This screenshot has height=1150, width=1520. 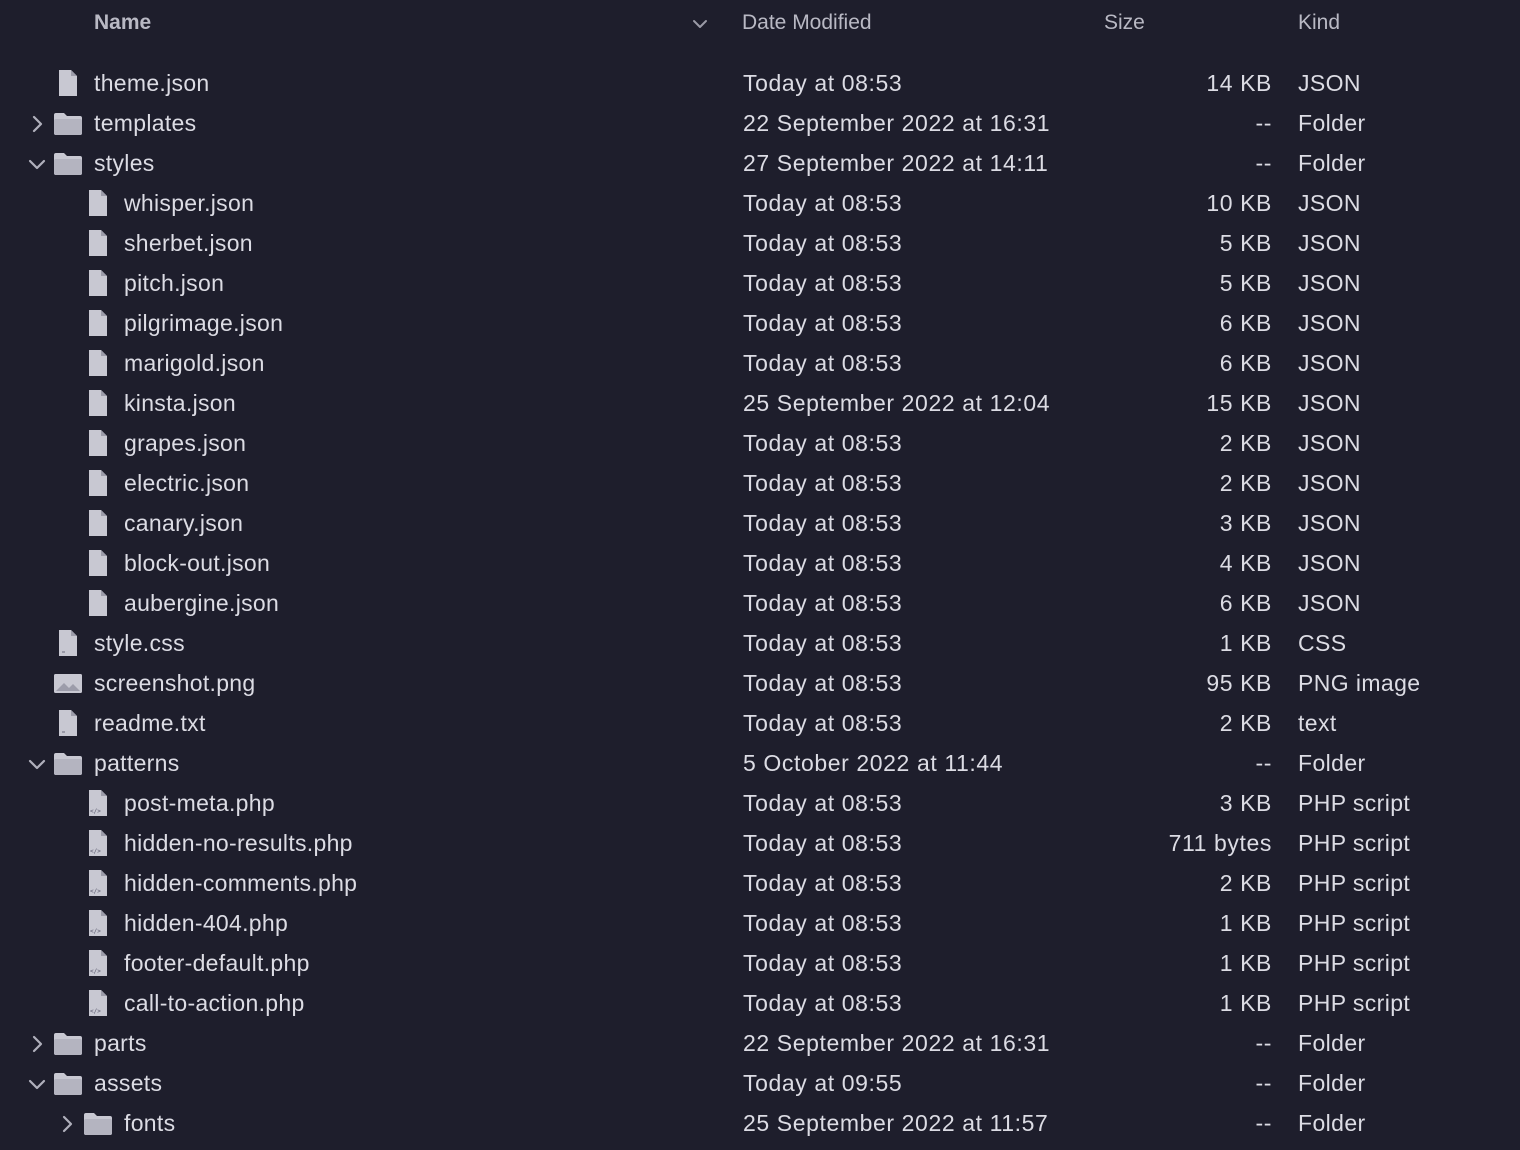 I want to click on file-size: 5 KB, so click(x=1245, y=283).